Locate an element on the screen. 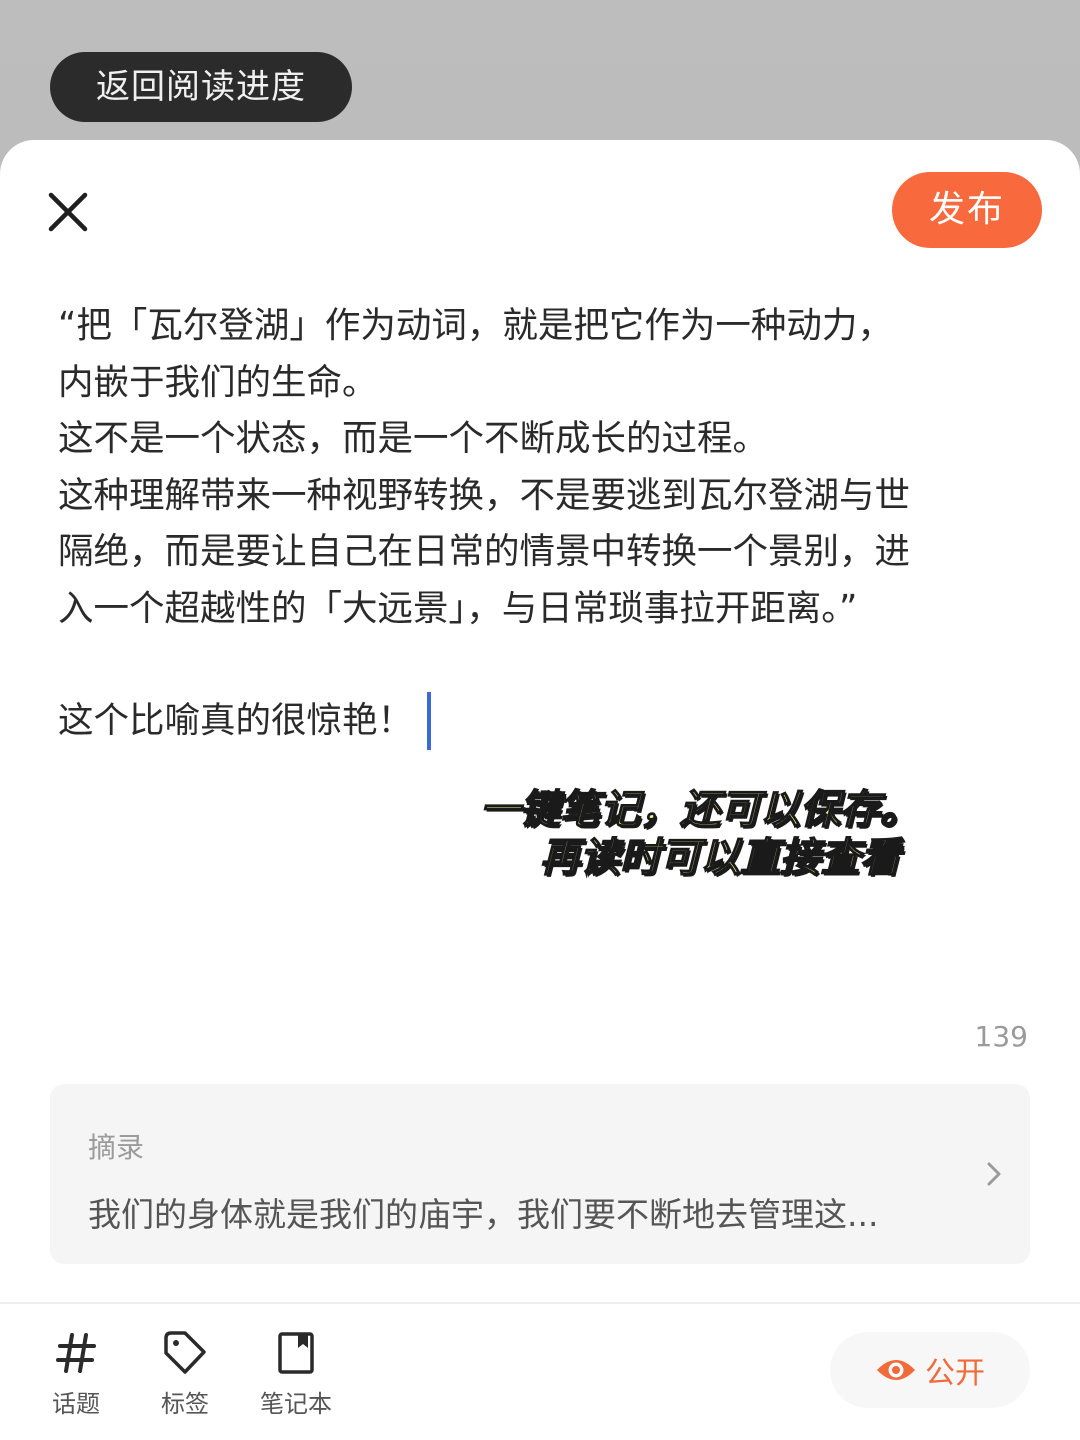 Image resolution: width=1080 pixels, height=1440 pixels. note-comment-input: 这个比喻真的很惊艳！ is located at coordinates (245, 721).